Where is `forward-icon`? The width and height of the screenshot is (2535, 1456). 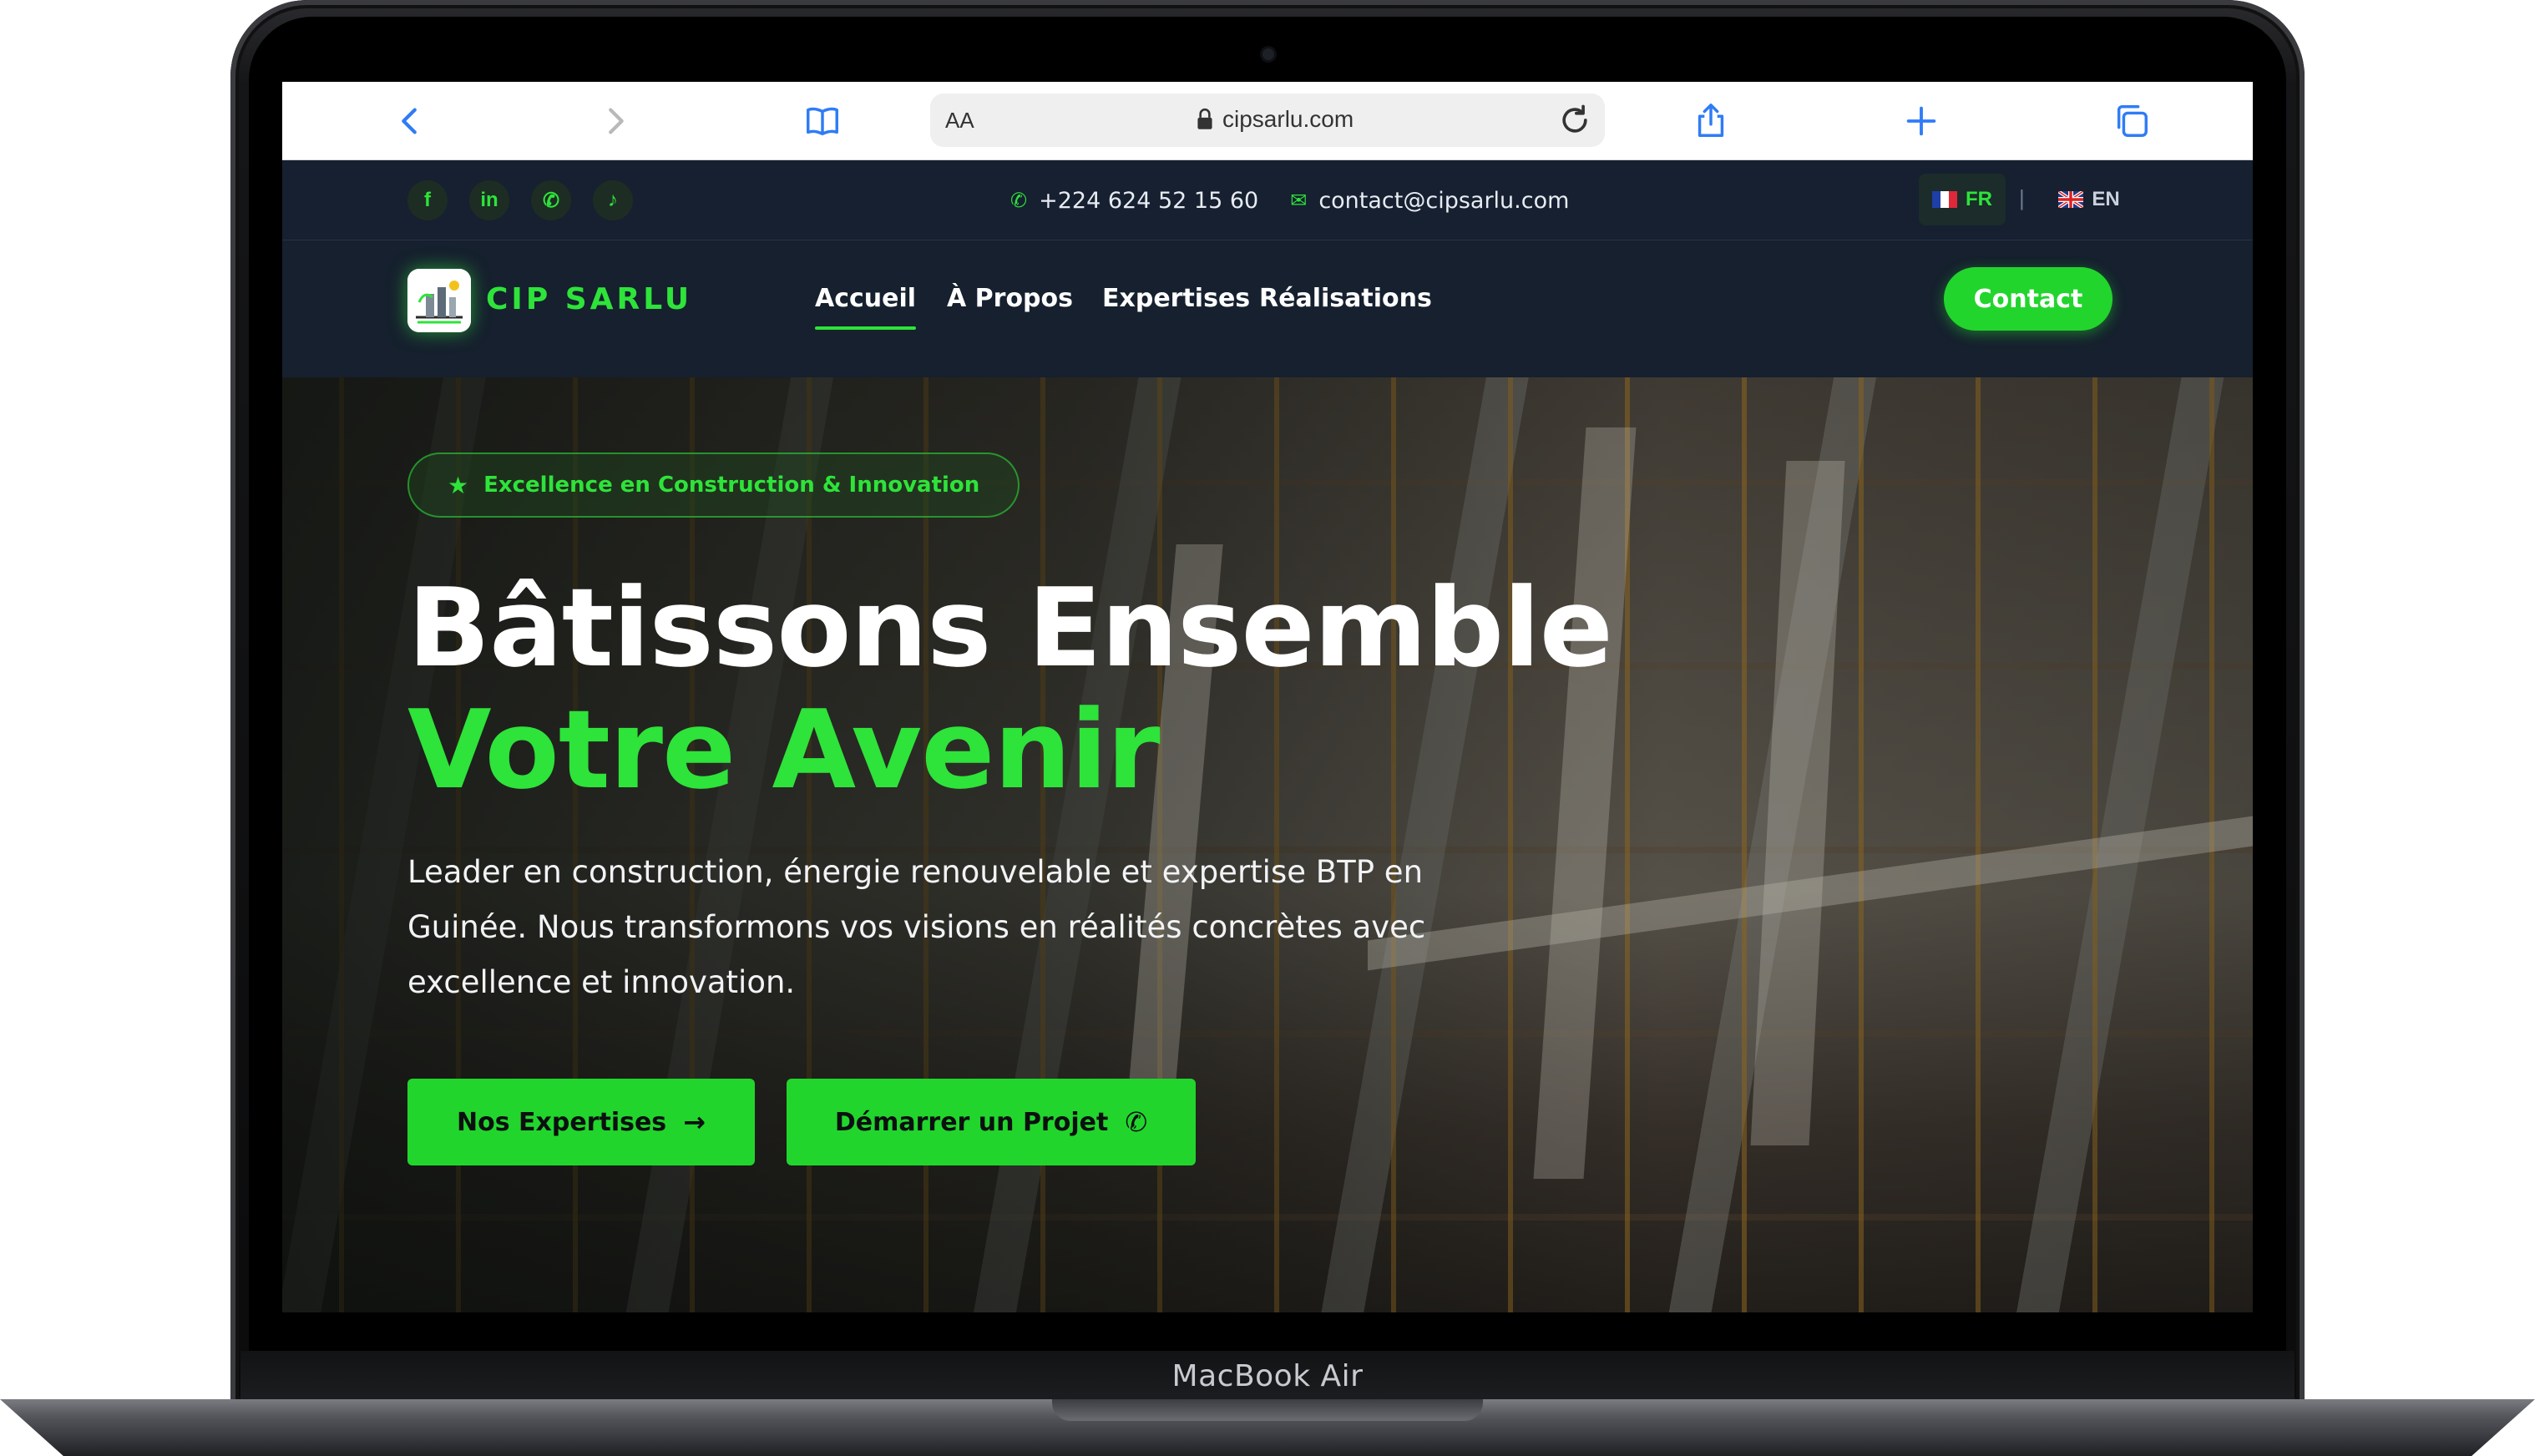 forward-icon is located at coordinates (615, 121).